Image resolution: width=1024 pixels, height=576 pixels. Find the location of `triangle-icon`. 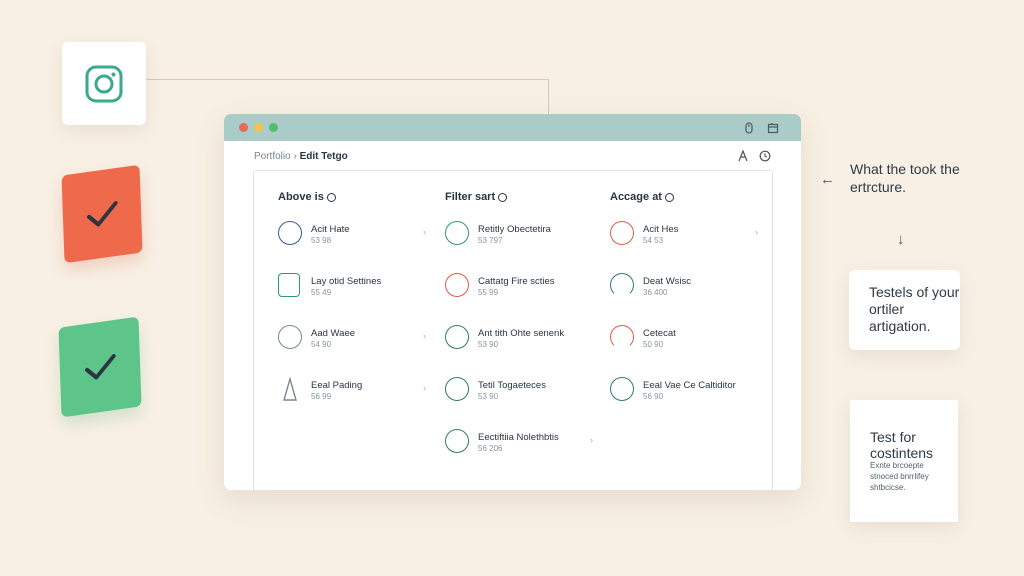

triangle-icon is located at coordinates (290, 389).